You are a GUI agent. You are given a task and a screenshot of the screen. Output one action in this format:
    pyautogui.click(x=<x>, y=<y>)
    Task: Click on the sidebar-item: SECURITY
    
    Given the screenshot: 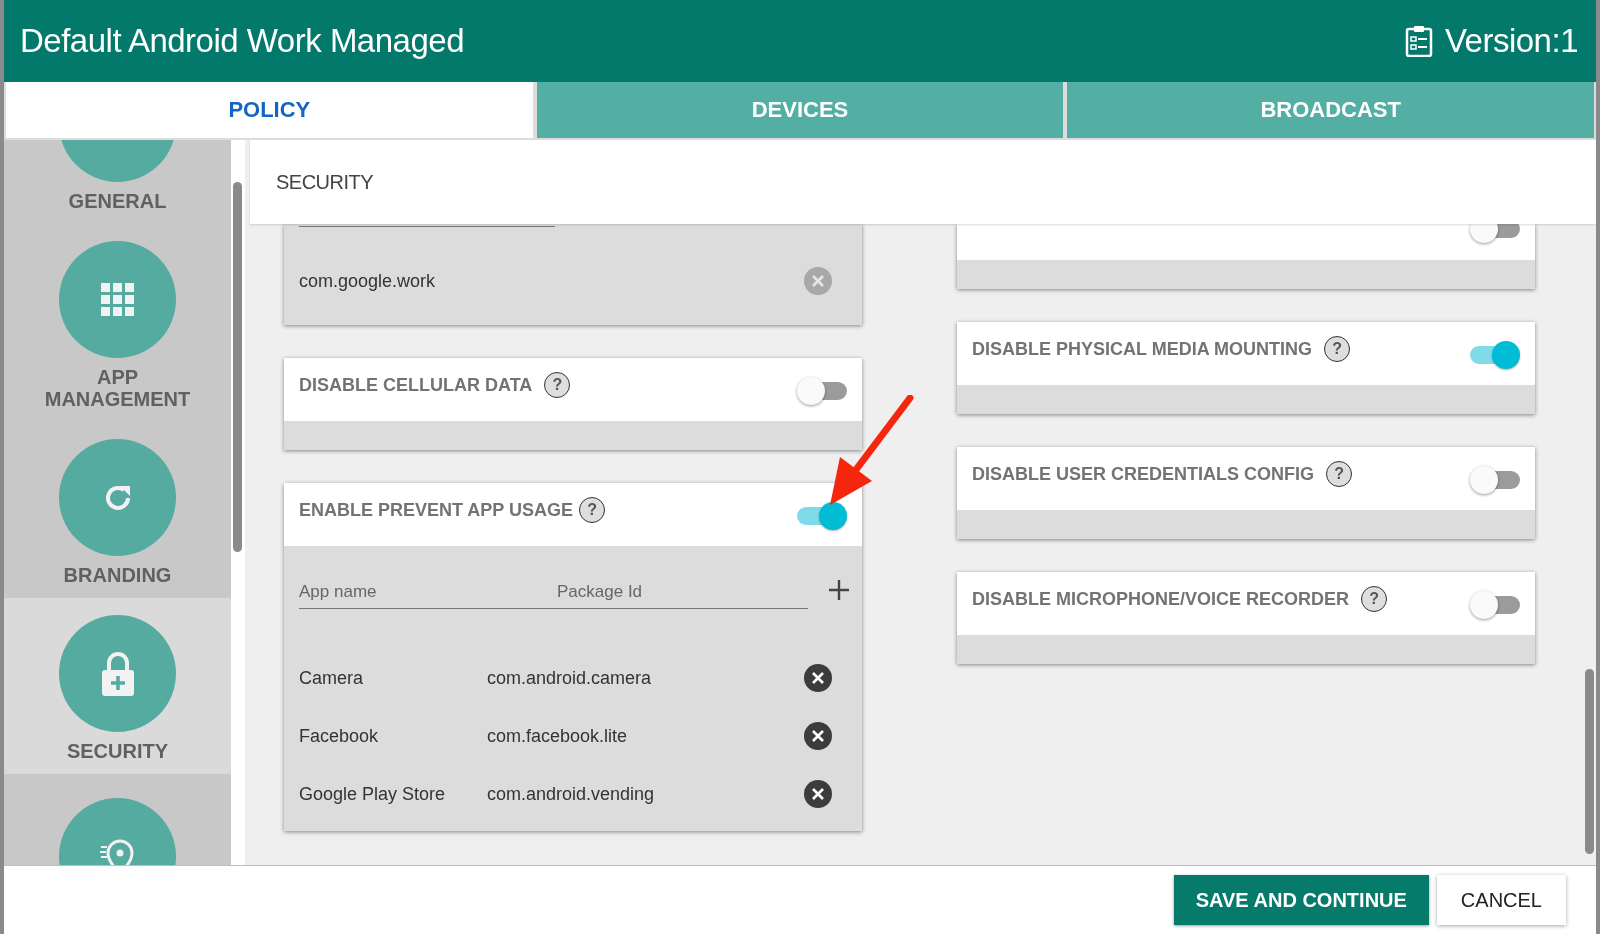 What is the action you would take?
    pyautogui.click(x=117, y=686)
    